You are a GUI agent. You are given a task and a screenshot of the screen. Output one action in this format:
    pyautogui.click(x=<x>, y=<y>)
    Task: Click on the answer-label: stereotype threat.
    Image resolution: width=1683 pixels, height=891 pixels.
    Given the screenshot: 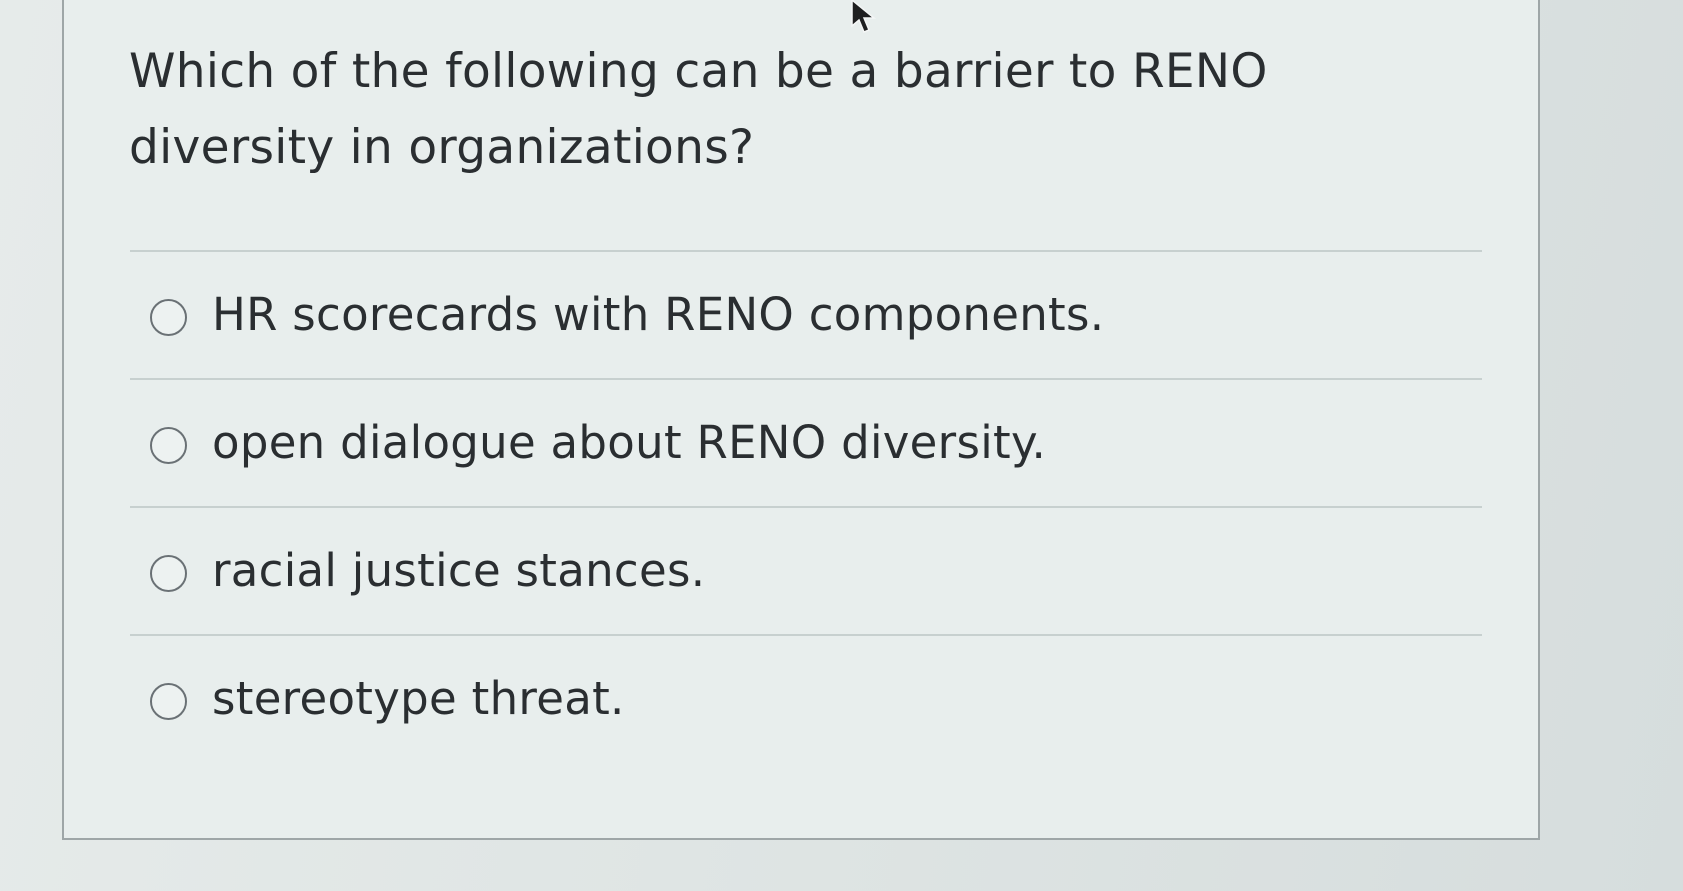 What is the action you would take?
    pyautogui.click(x=418, y=699)
    